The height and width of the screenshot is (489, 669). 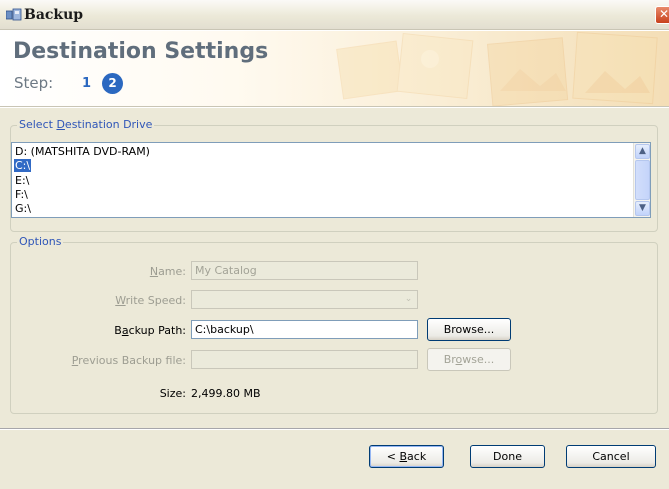 I want to click on write-speed-dropdown: ⌄, so click(x=304, y=299).